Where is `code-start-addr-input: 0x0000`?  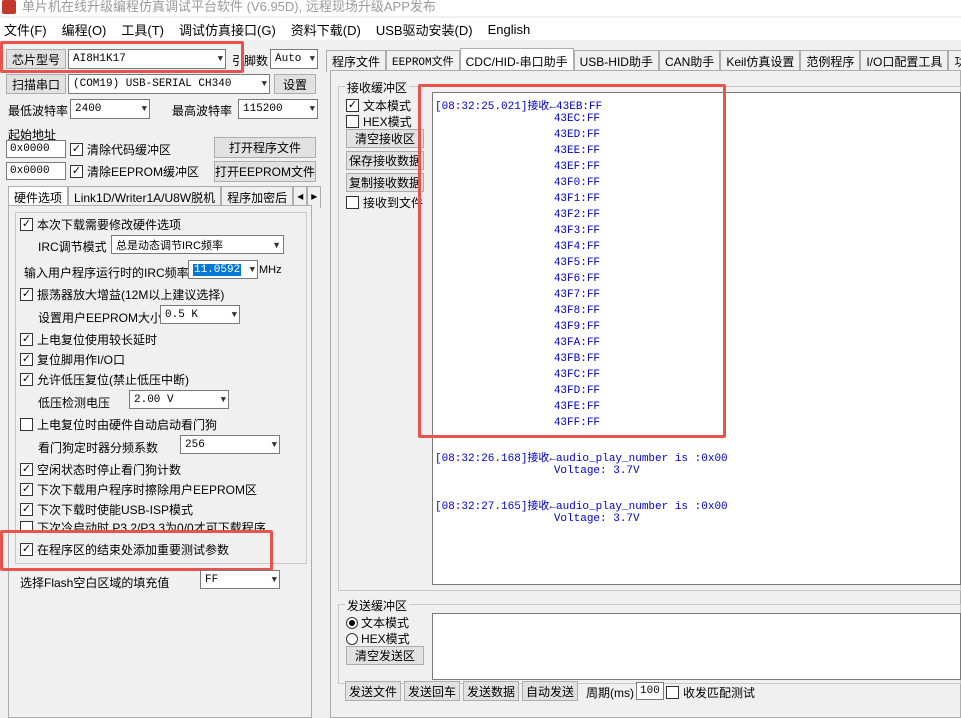
code-start-addr-input: 0x0000 is located at coordinates (36, 149).